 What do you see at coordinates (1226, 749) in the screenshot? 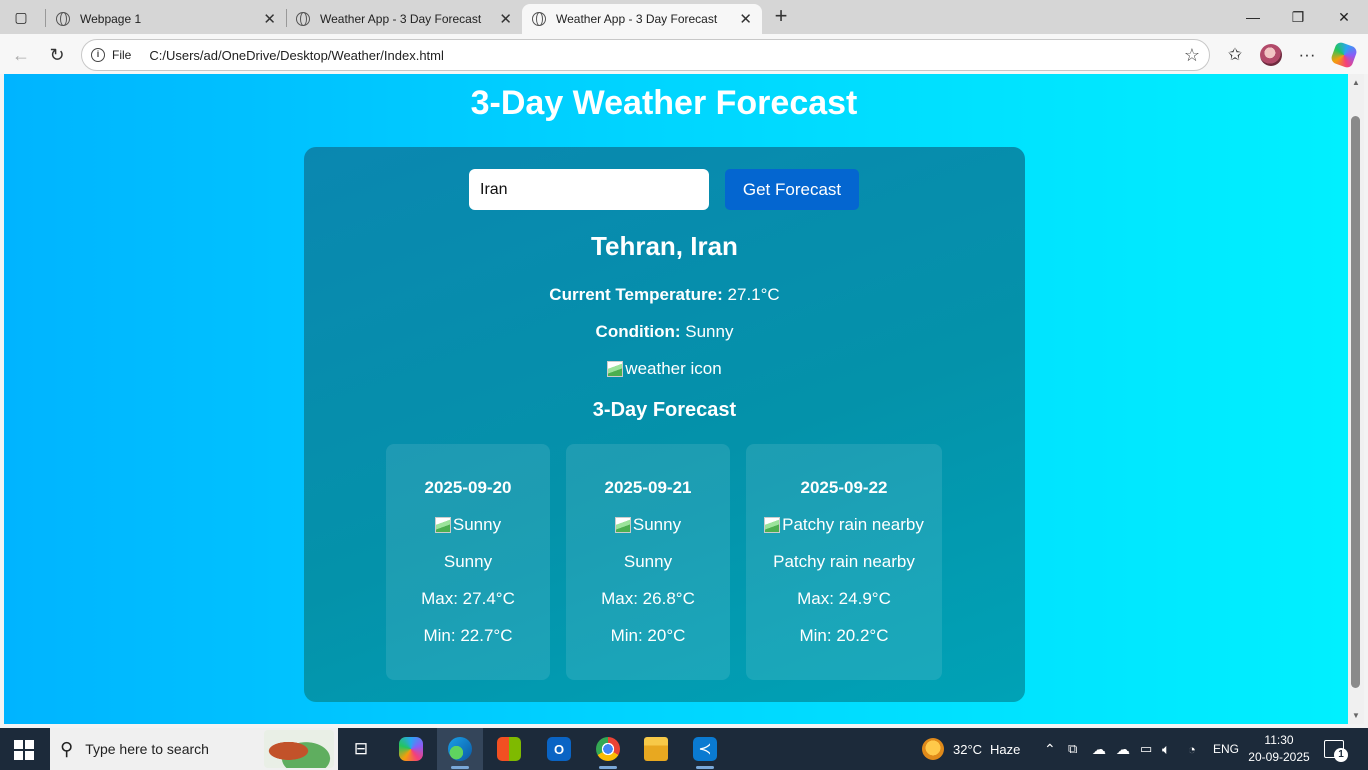
I see `language-indicator: ENG` at bounding box center [1226, 749].